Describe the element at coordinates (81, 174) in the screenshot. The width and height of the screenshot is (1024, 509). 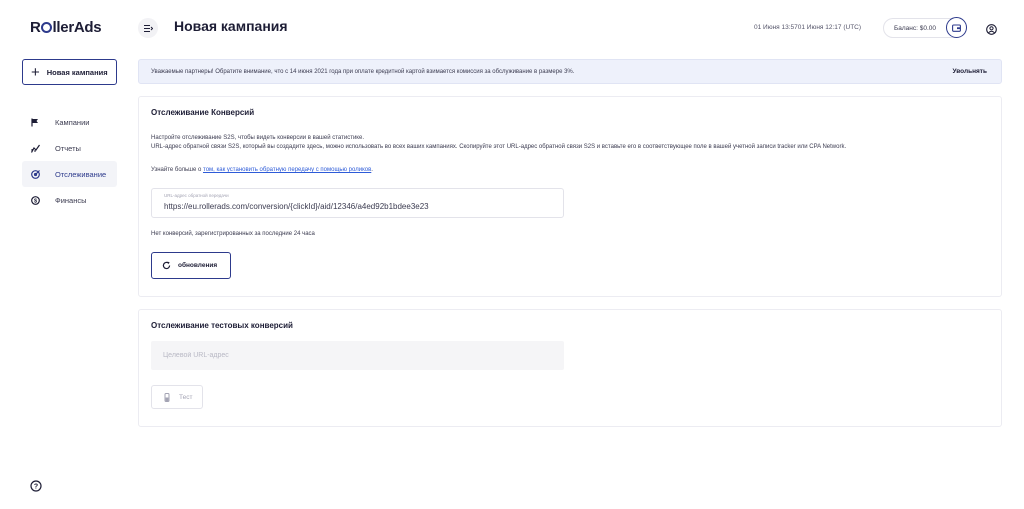
I see `sidebar-item-label: Отслеживание` at that location.